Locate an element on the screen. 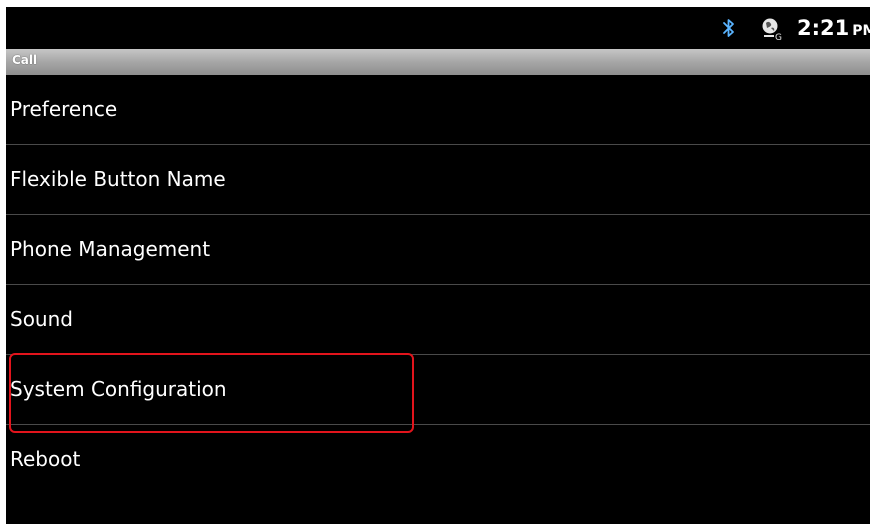 Image resolution: width=870 pixels, height=524 pixels. menu-item-label: Sound is located at coordinates (41, 319).